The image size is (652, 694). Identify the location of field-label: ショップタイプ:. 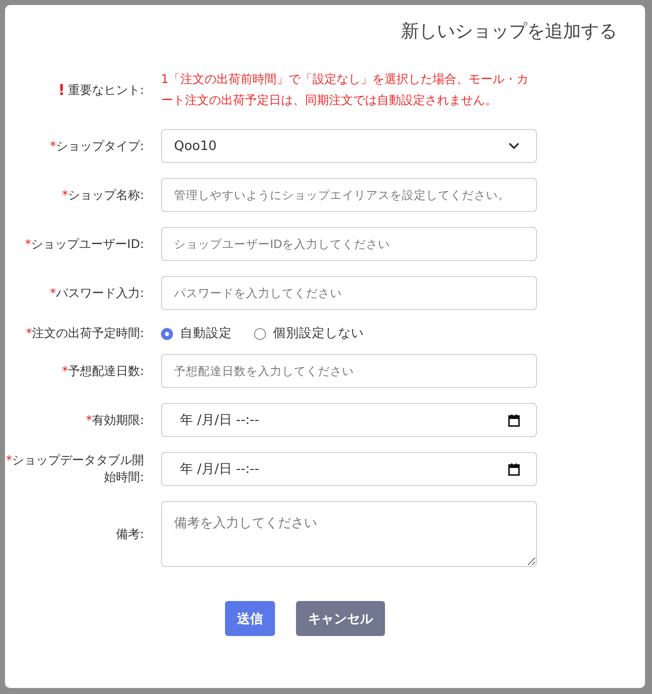
(100, 146).